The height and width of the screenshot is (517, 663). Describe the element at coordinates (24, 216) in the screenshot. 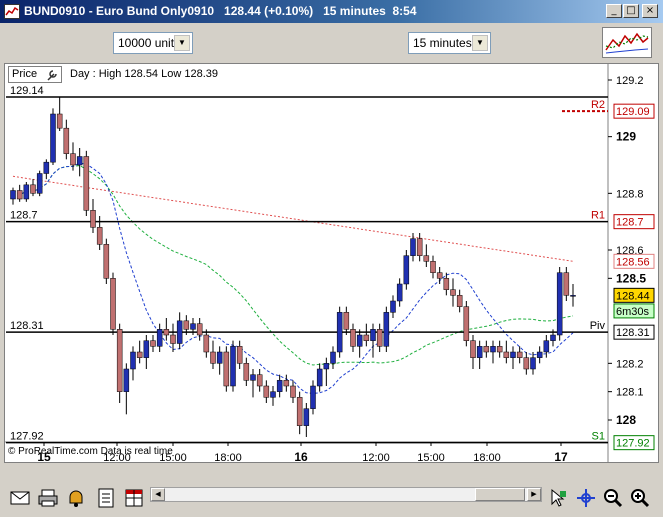

I see `level-label: 128.7` at that location.